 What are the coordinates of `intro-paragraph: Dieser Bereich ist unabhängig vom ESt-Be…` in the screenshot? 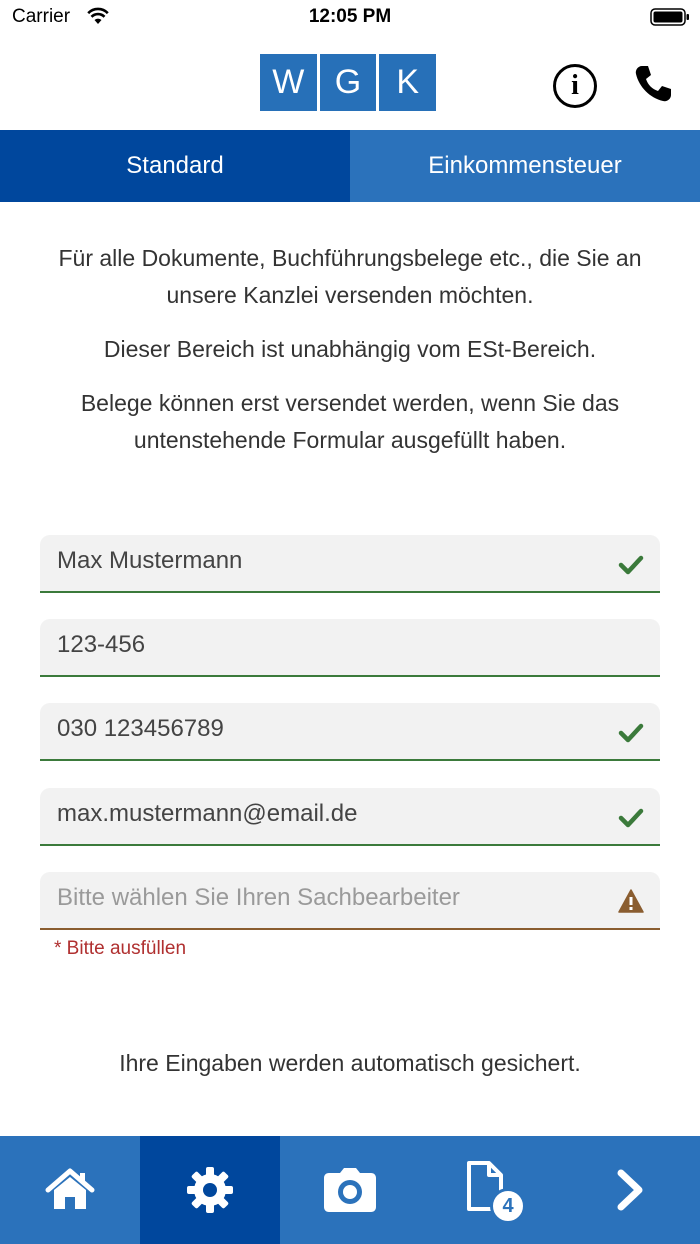 It's located at (350, 349).